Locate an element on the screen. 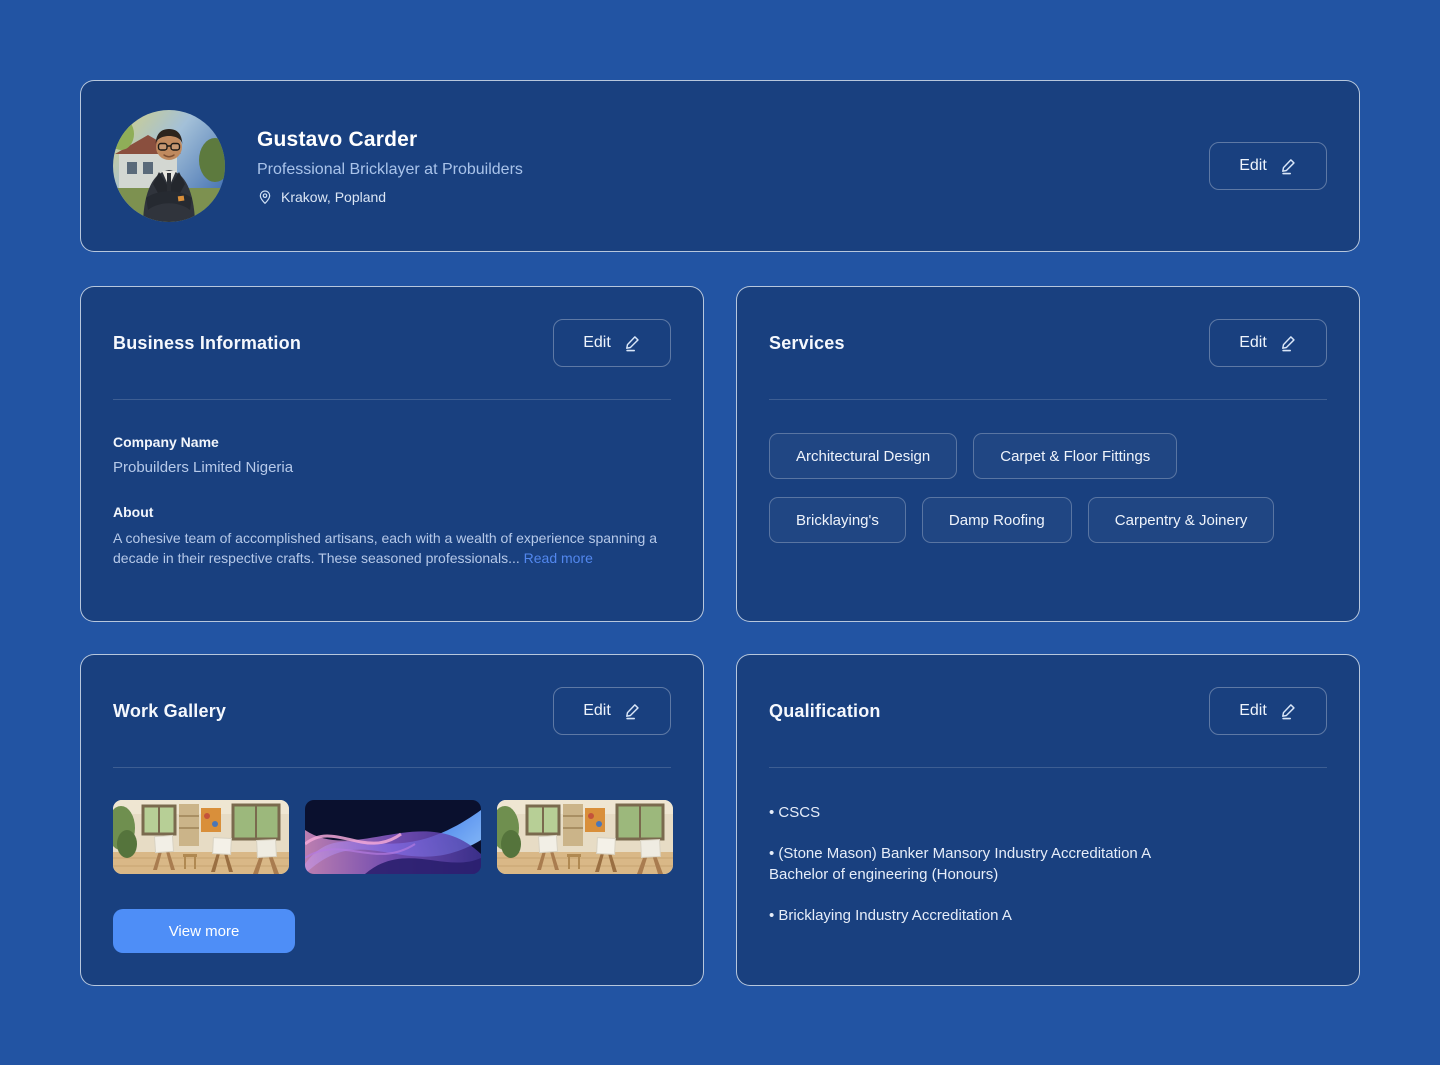  qualification-item-text: CSCS is located at coordinates (1048, 812).